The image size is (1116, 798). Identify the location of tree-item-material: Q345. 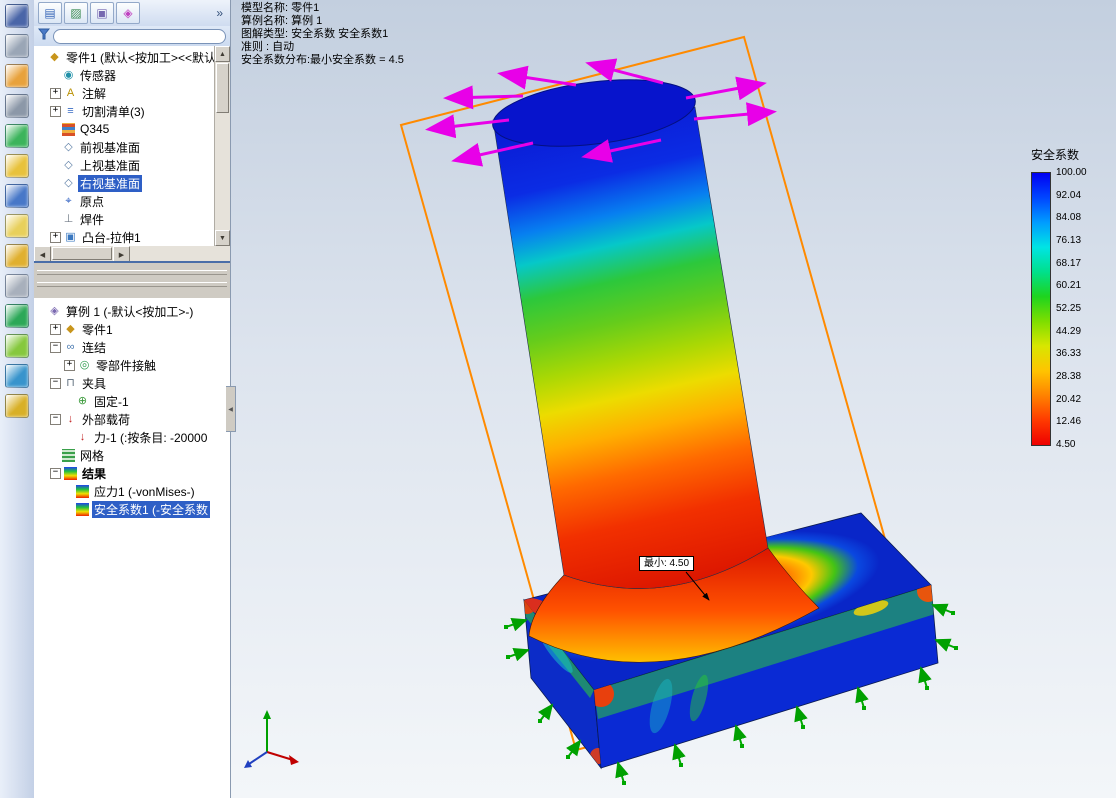
(124, 129).